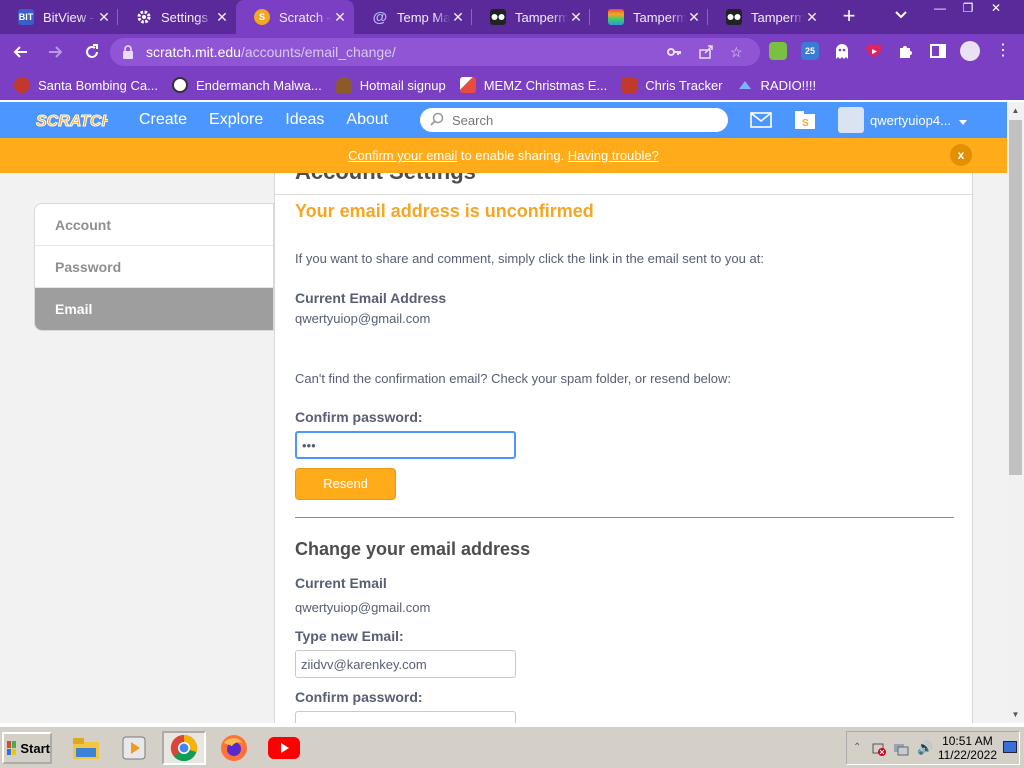 This screenshot has height=768, width=1024. Describe the element at coordinates (1015, 297) in the screenshot. I see `scrollbar-thumb` at that location.